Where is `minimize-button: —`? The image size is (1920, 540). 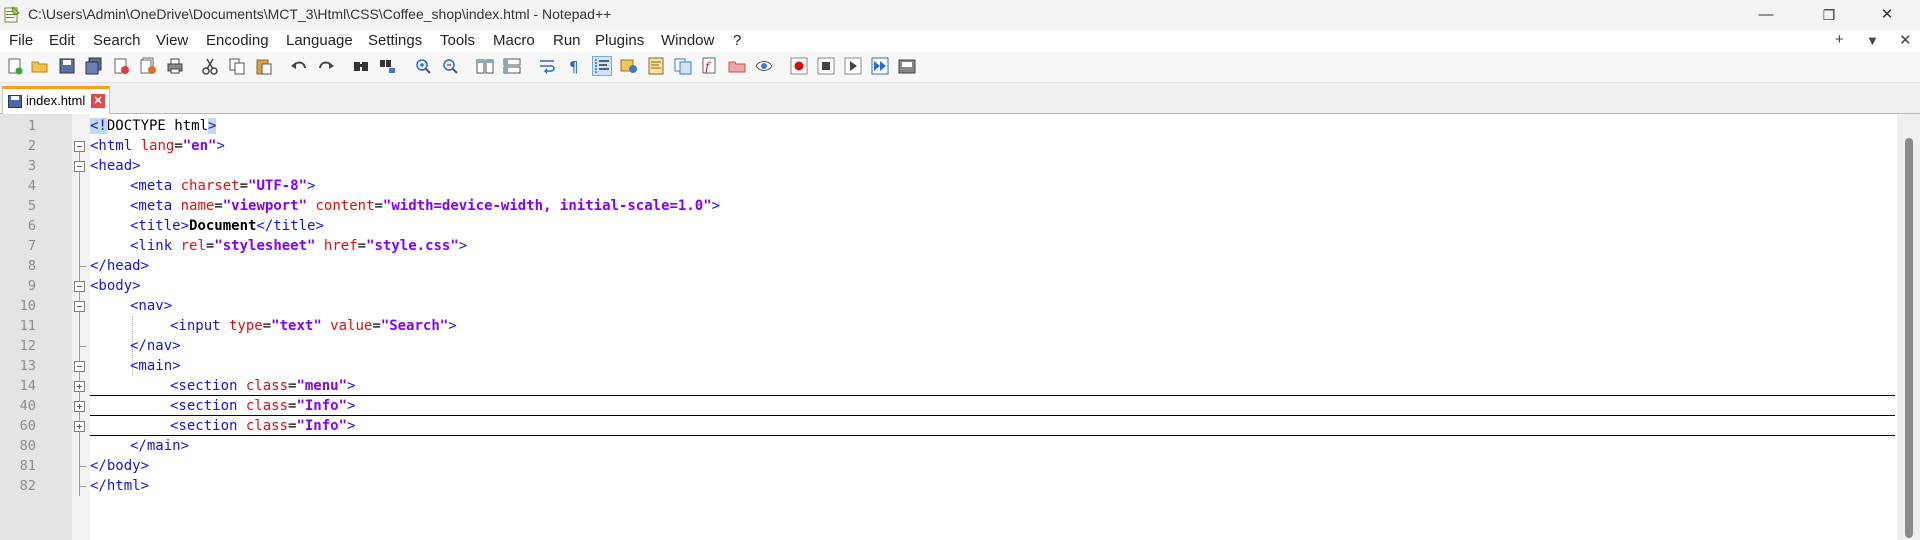 minimize-button: — is located at coordinates (1766, 15).